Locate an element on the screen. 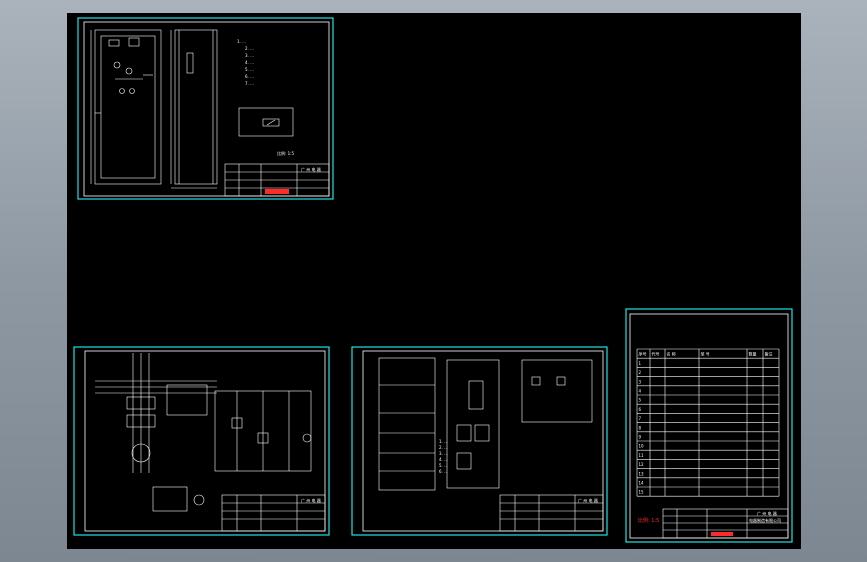 The width and height of the screenshot is (867, 562). table-cell: 9 is located at coordinates (640, 437).